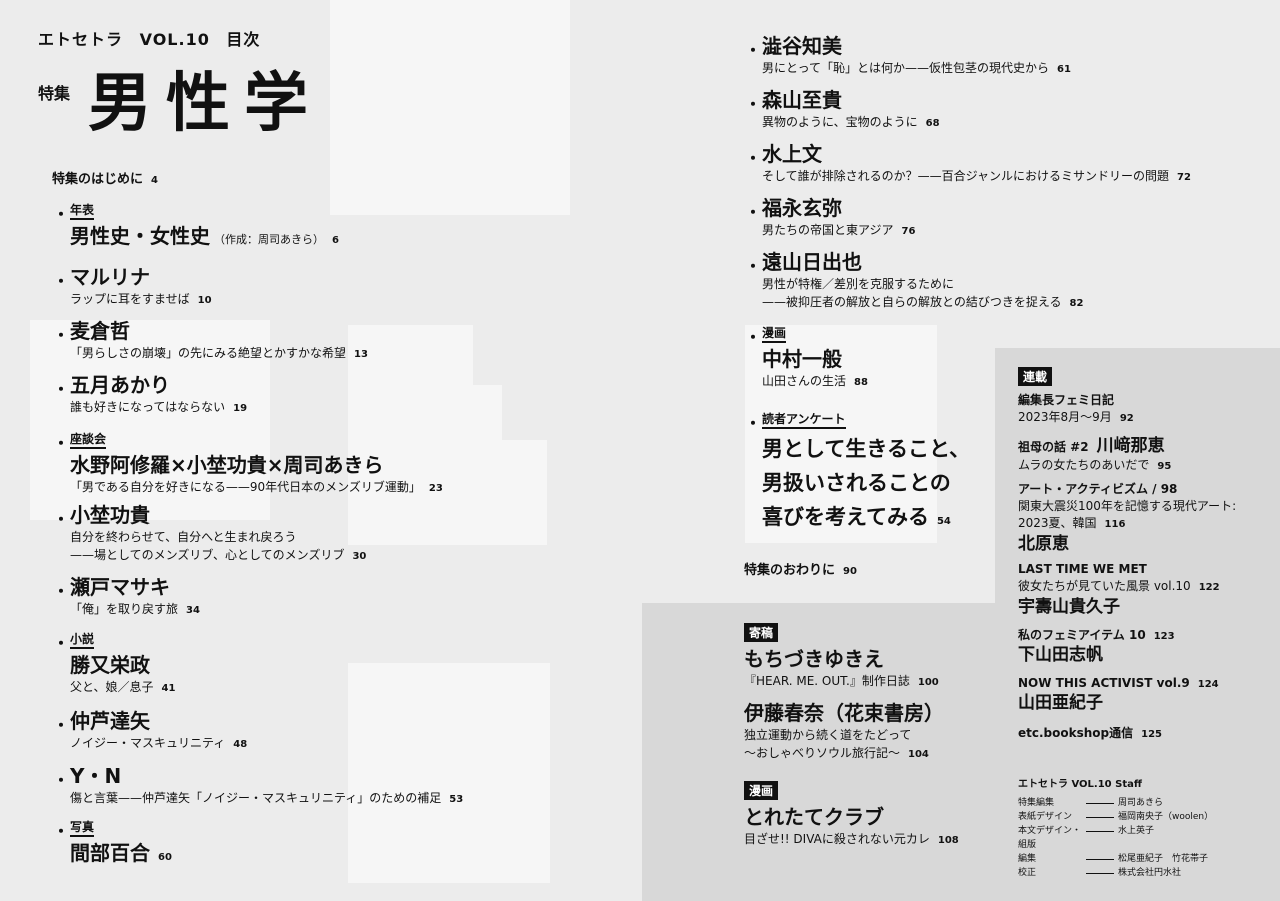 Image resolution: width=1280 pixels, height=901 pixels. I want to click on toc-entry: ・ 瀬戸マサキ 「俺」を取り戻す旅 34, so click(126, 597).